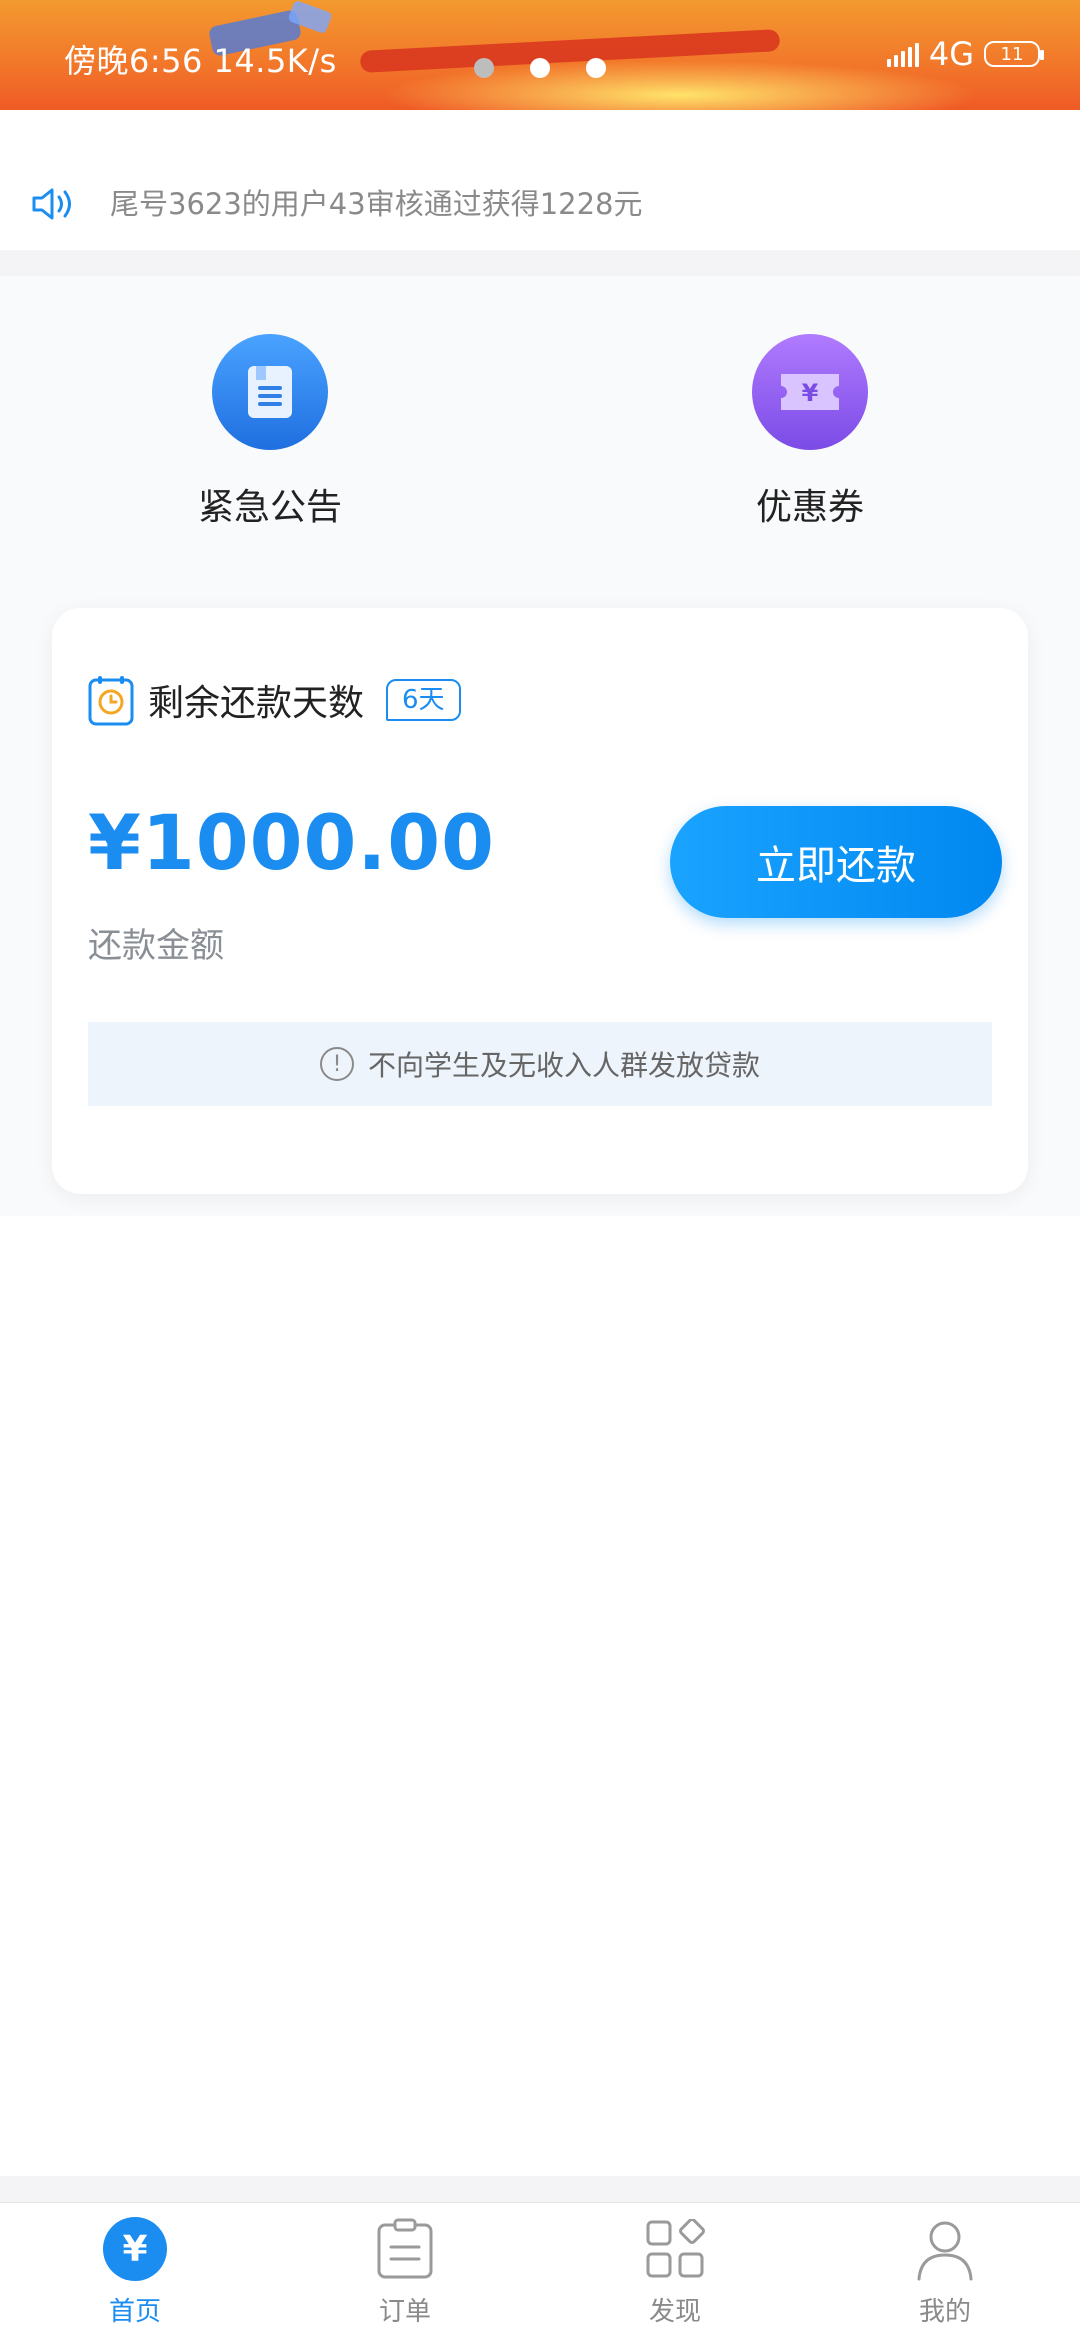 This screenshot has height=2340, width=1080. What do you see at coordinates (944, 2312) in the screenshot?
I see `nav-label: 我的` at bounding box center [944, 2312].